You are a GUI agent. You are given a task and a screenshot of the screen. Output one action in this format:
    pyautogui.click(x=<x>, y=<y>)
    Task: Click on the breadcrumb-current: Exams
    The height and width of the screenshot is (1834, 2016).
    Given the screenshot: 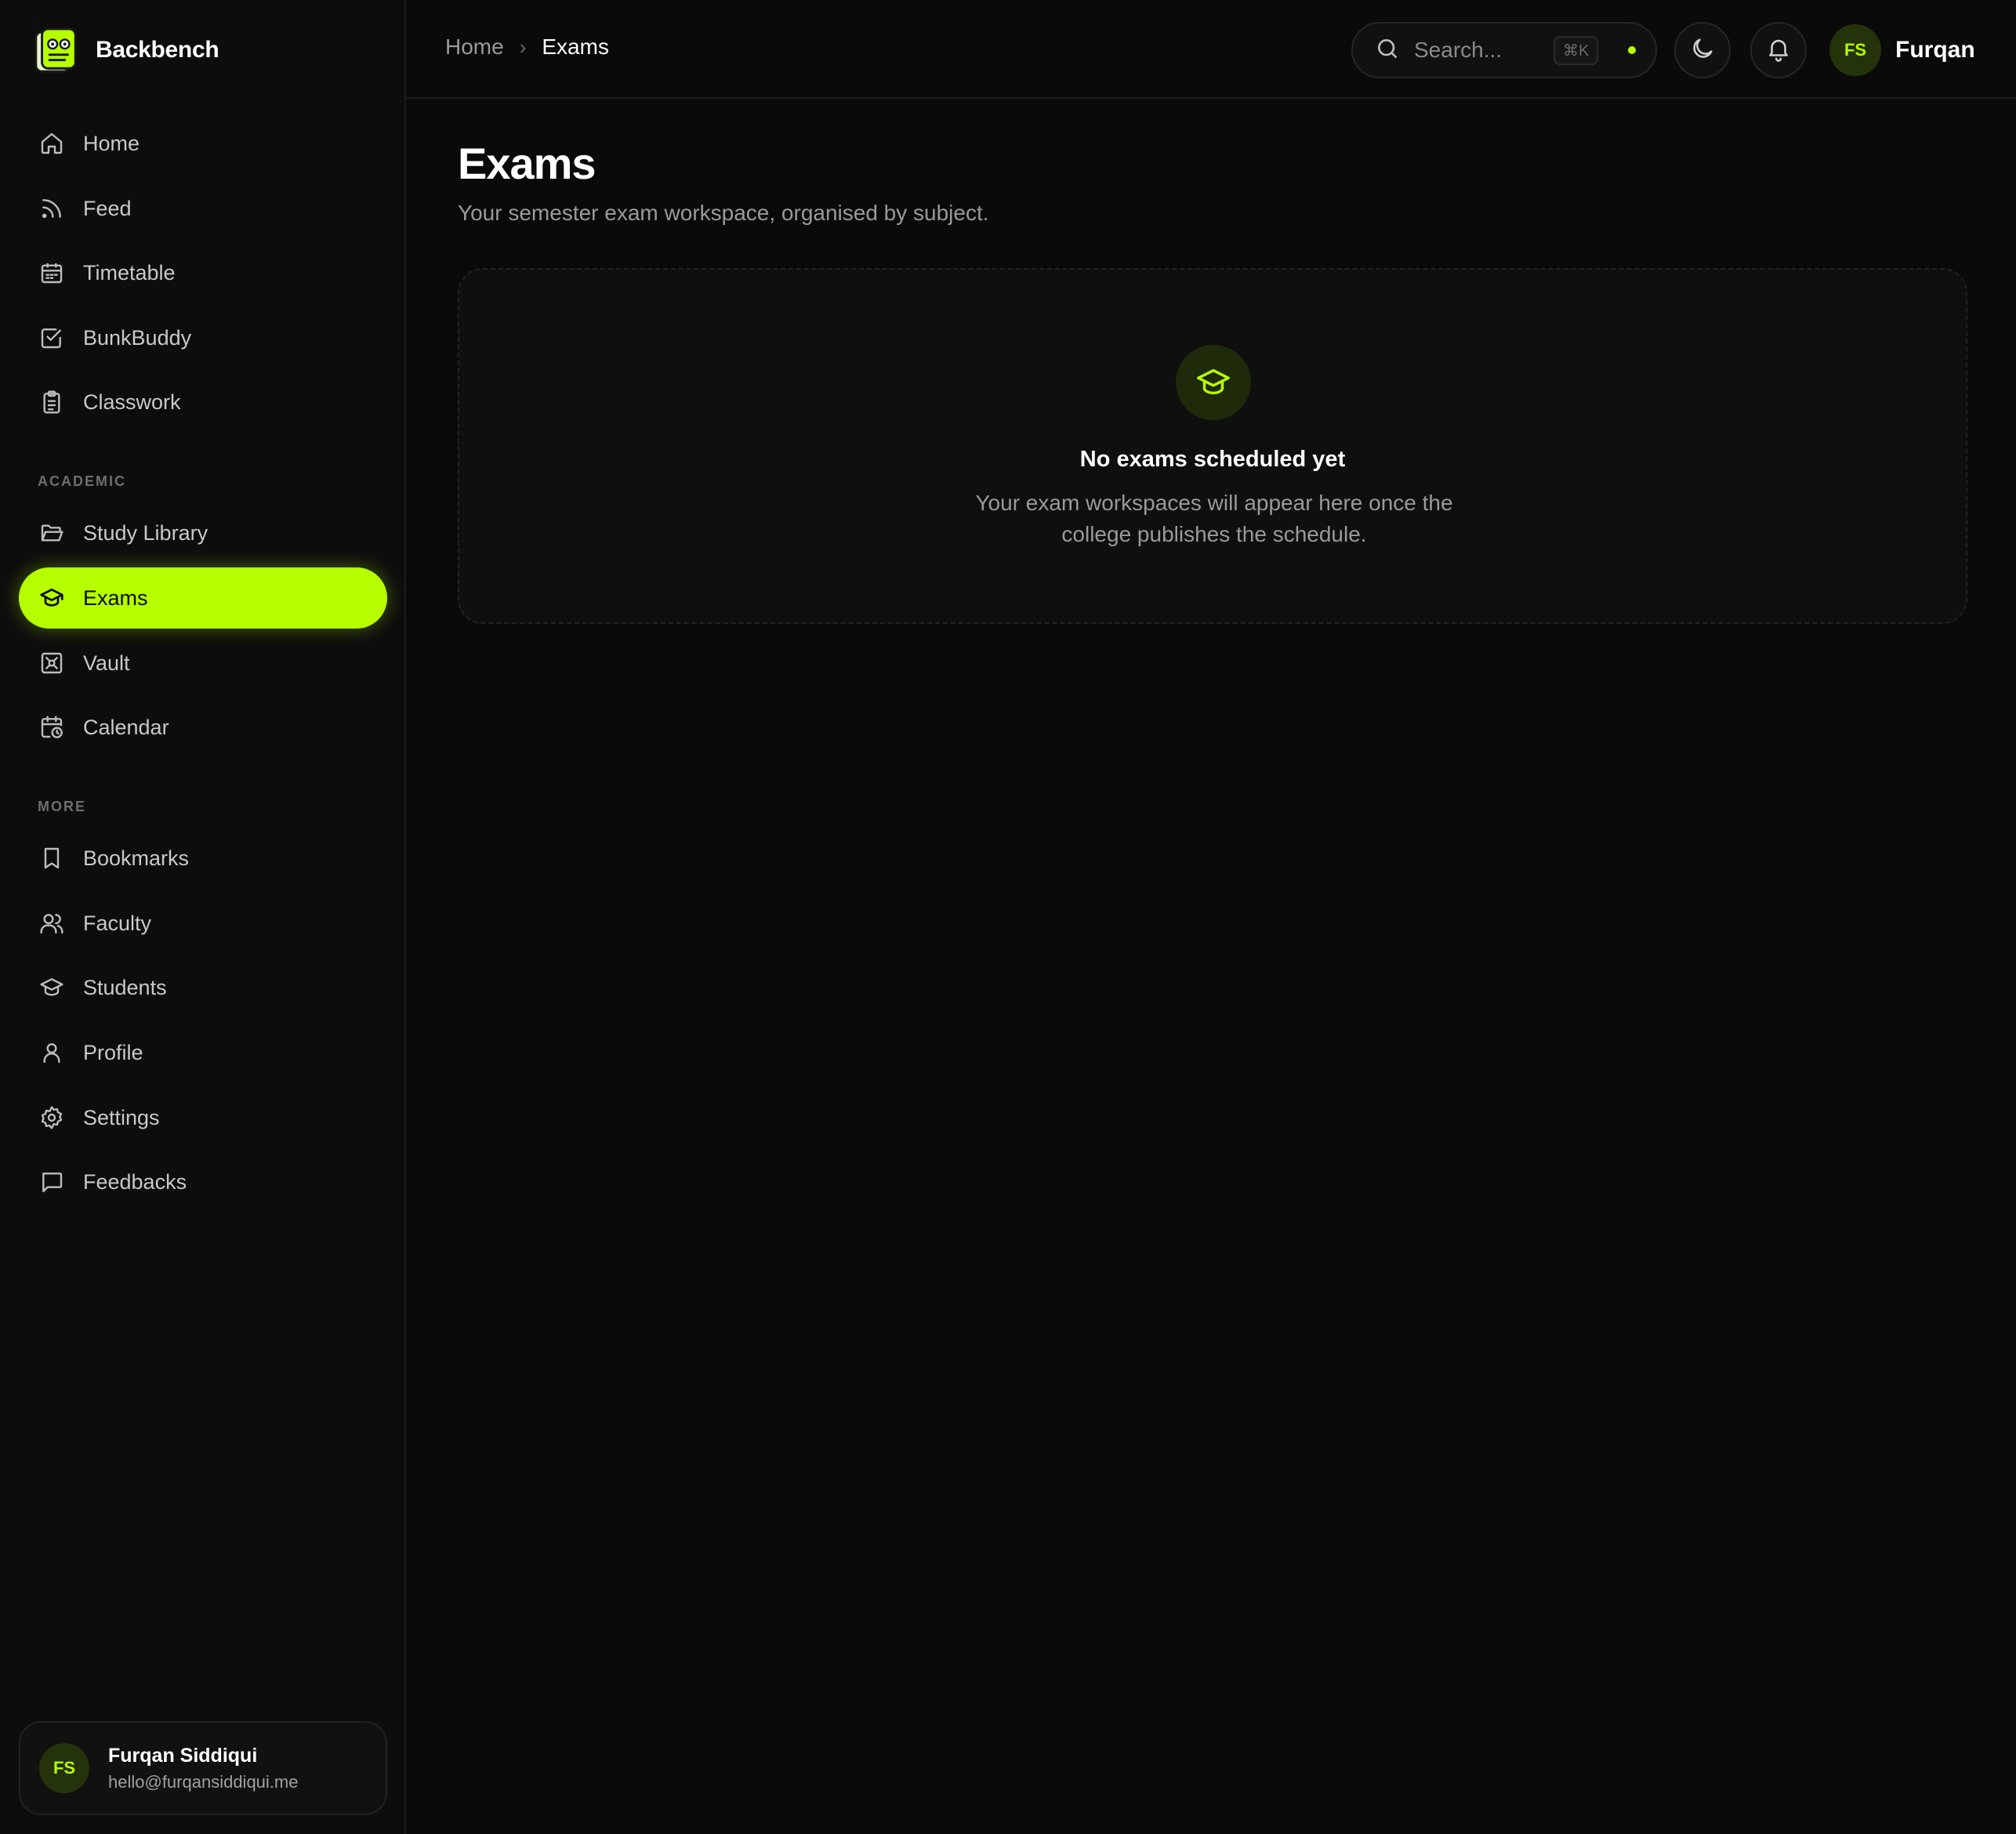 What is the action you would take?
    pyautogui.click(x=575, y=46)
    